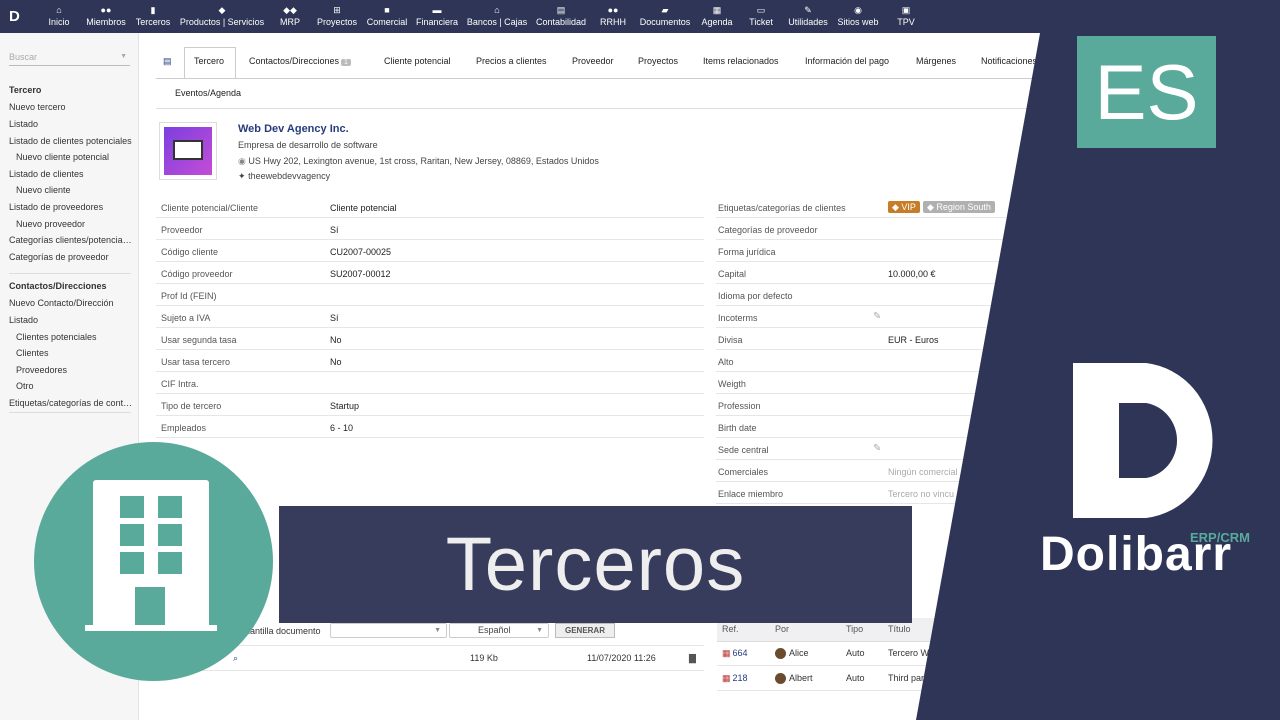 This screenshot has height=720, width=1280. I want to click on globe-icon: ◉, so click(858, 10).